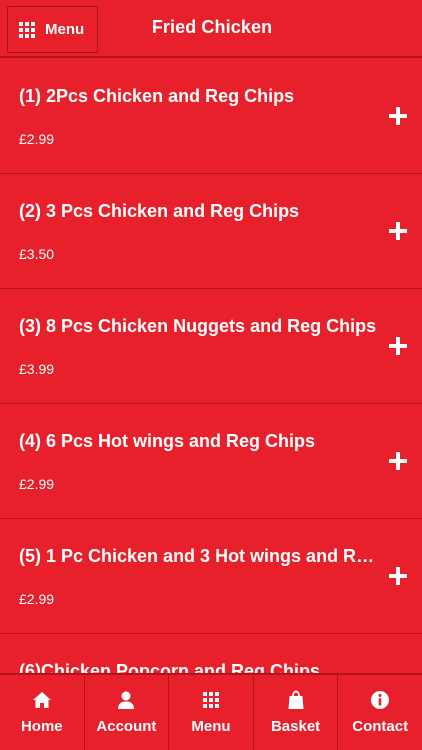 This screenshot has width=422, height=750. Describe the element at coordinates (41, 726) in the screenshot. I see `nav-label: Home` at that location.